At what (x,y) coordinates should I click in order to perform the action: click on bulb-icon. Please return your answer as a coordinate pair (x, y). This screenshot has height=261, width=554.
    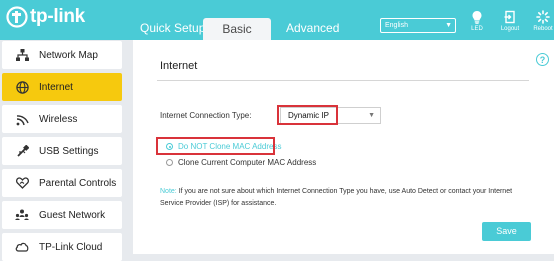
    Looking at the image, I should click on (477, 17).